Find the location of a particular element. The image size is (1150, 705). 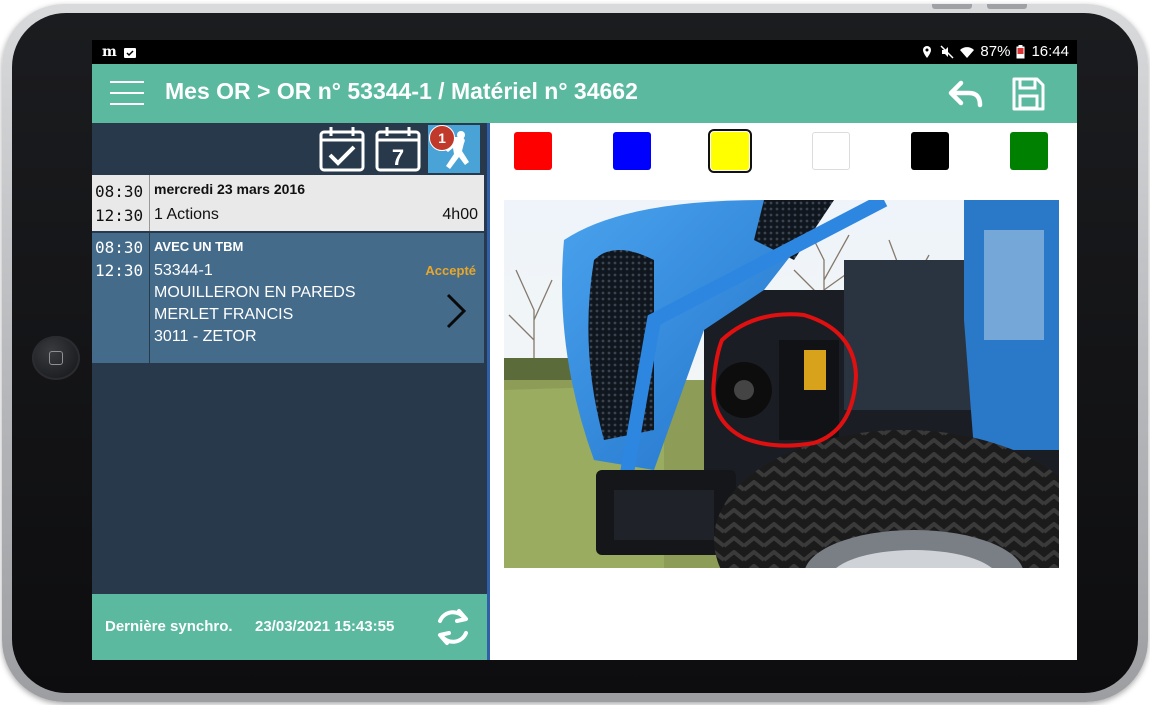

back-arrow-icon is located at coordinates (966, 94).